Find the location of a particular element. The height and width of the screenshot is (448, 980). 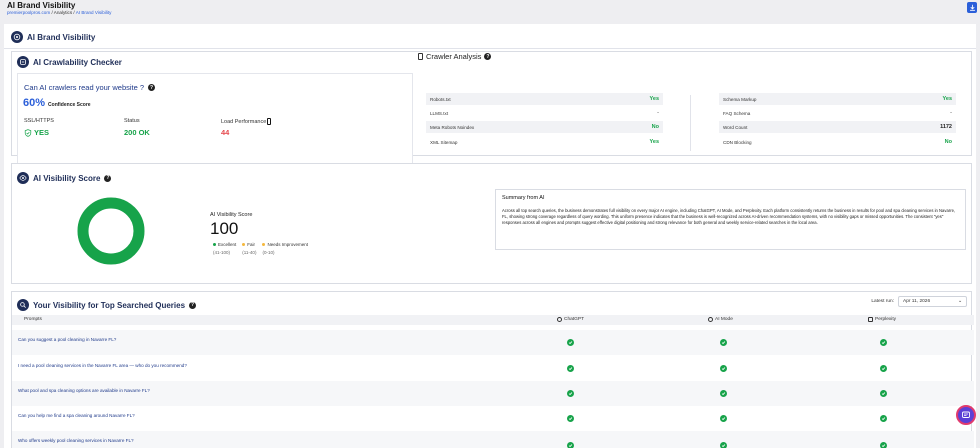

panel-header: AI Brand Visibility is located at coordinates (53, 37).